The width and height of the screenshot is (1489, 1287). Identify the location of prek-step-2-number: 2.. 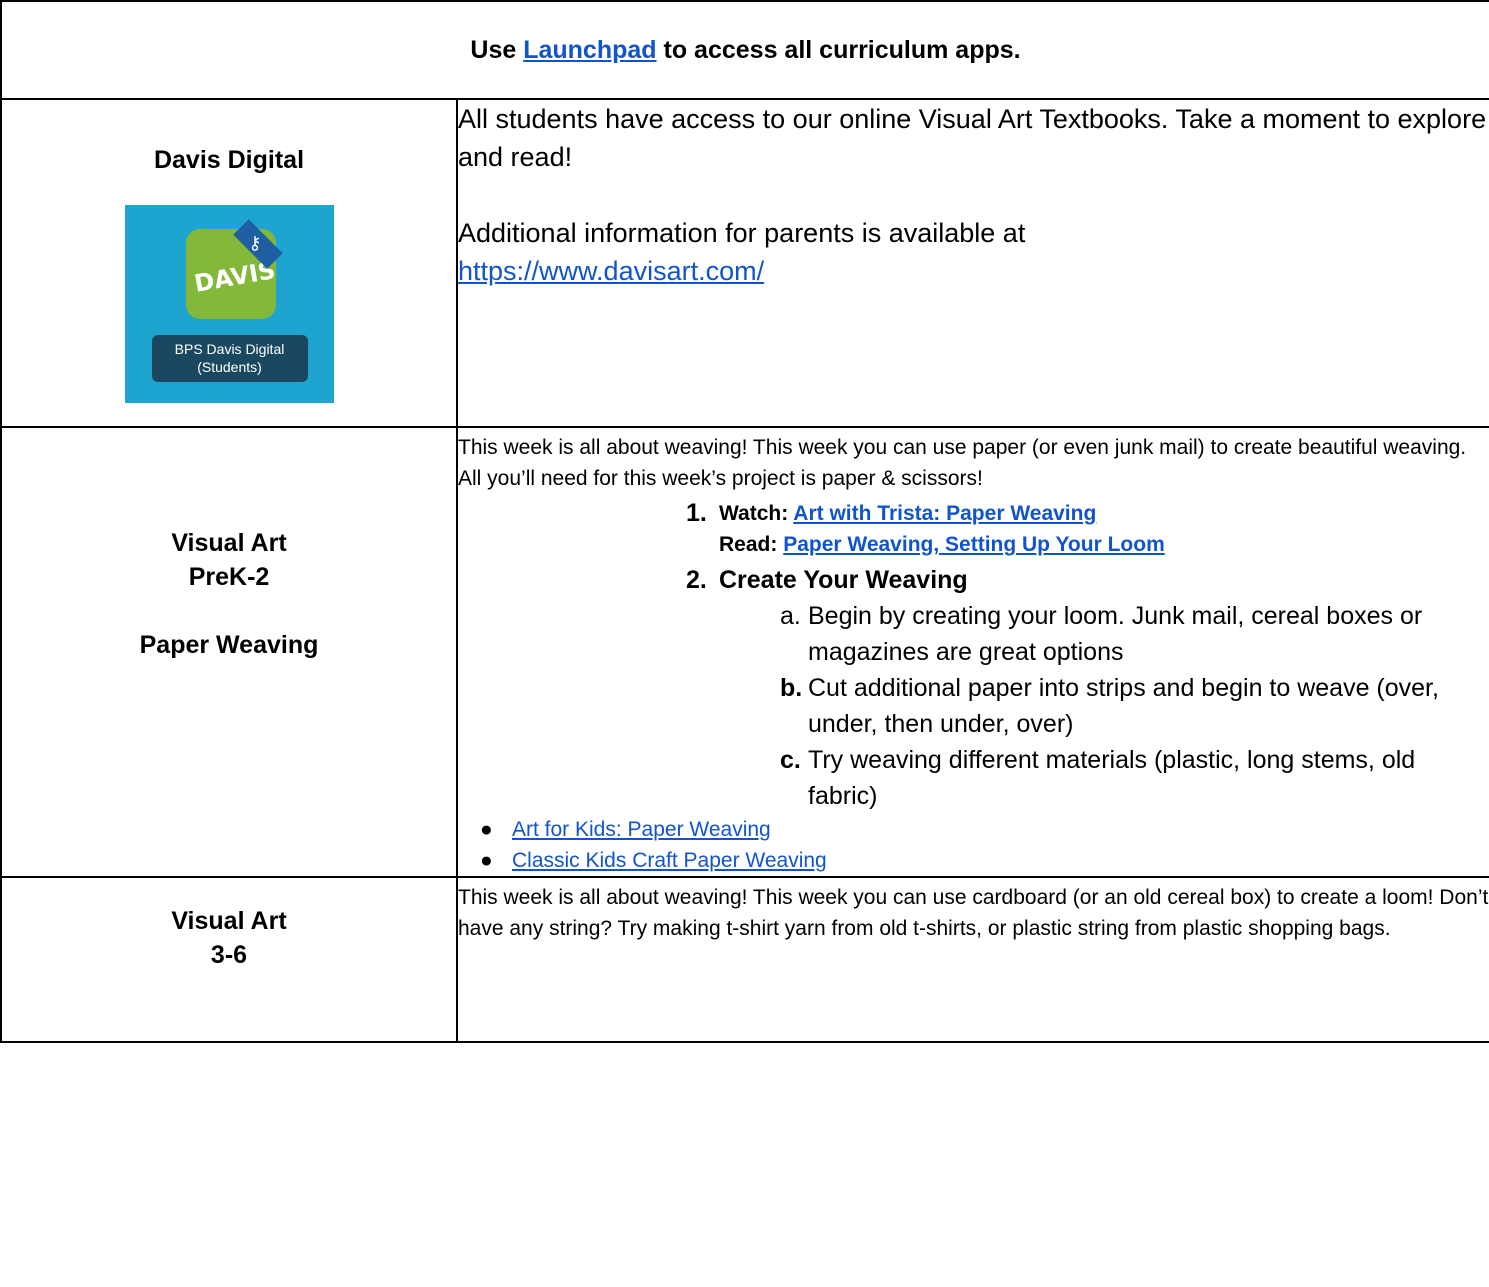
(696, 580).